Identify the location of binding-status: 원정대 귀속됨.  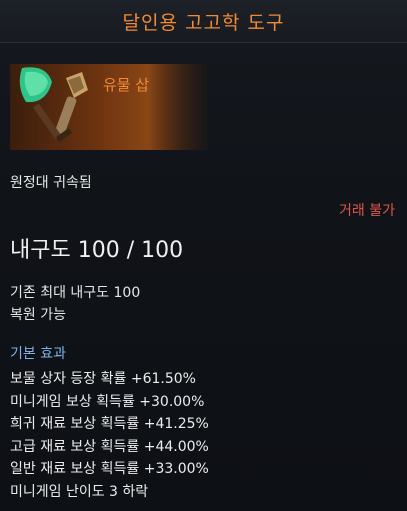
(51, 183).